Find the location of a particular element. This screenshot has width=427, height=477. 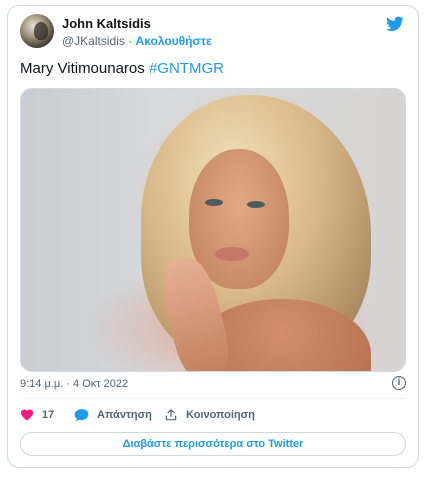

twitter-bird-icon is located at coordinates (395, 24).